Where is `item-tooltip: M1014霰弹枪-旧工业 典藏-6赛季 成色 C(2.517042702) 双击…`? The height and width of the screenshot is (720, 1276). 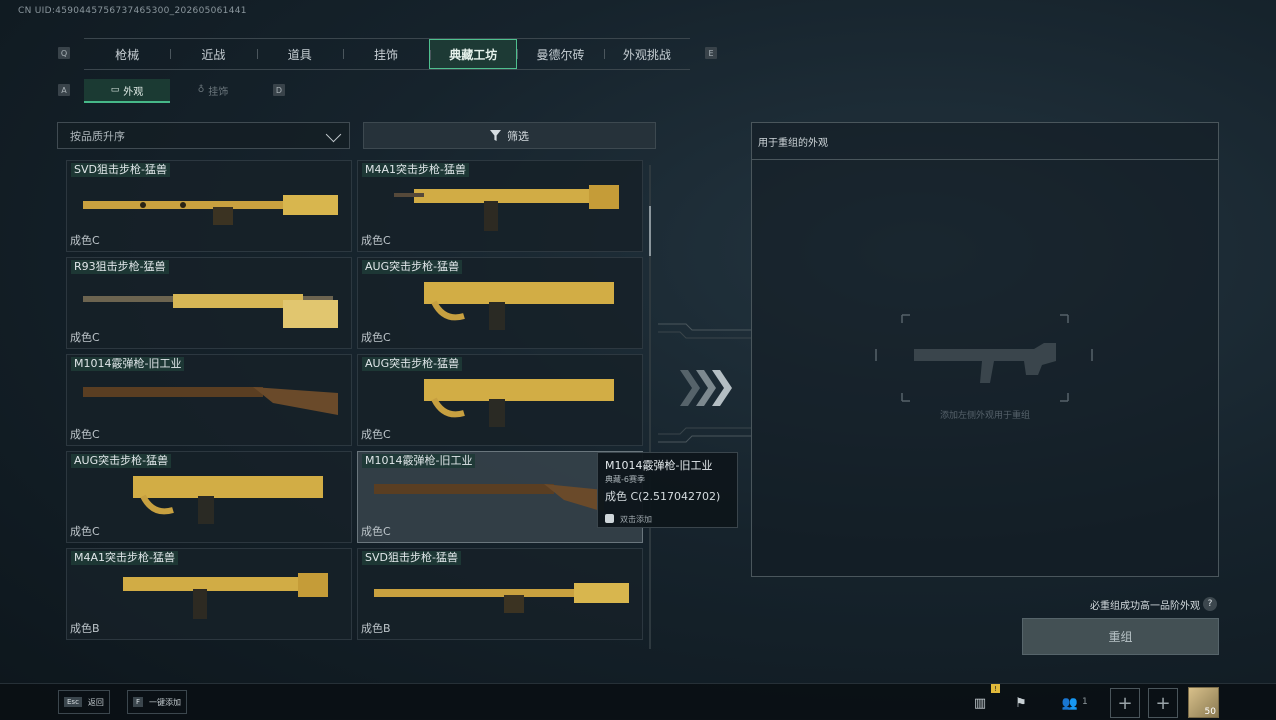 item-tooltip: M1014霰弹枪-旧工业 典藏-6赛季 成色 C(2.517042702) 双击… is located at coordinates (667, 490).